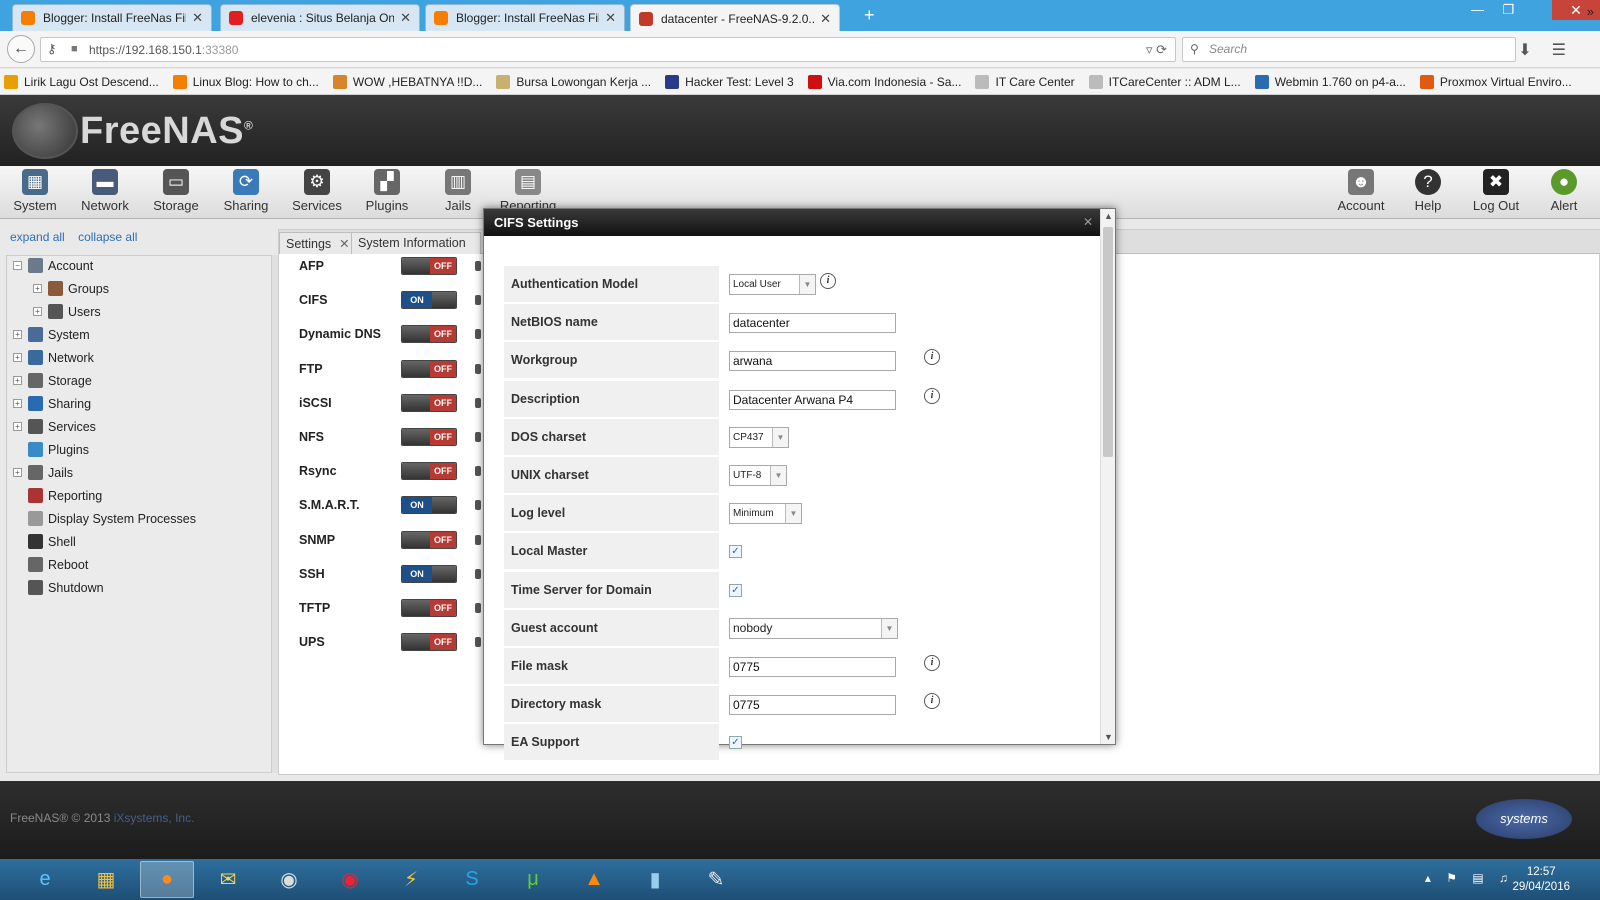  What do you see at coordinates (458, 191) in the screenshot?
I see `toolbar-jails-button: ▥ Jails` at bounding box center [458, 191].